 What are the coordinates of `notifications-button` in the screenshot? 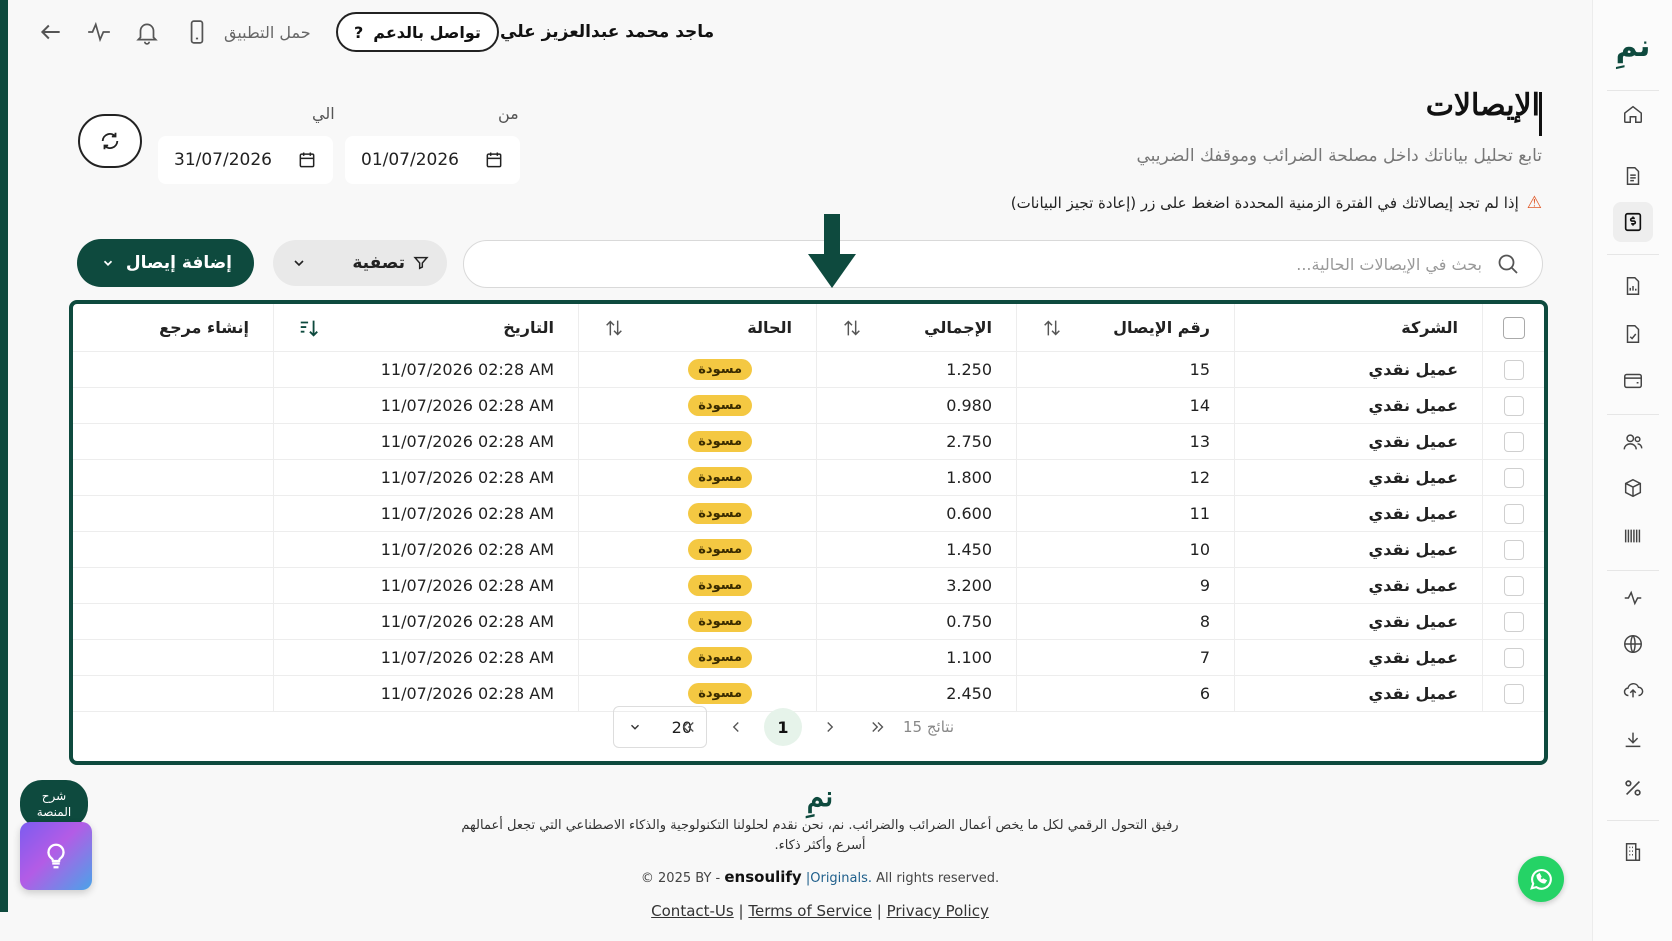 It's located at (147, 32).